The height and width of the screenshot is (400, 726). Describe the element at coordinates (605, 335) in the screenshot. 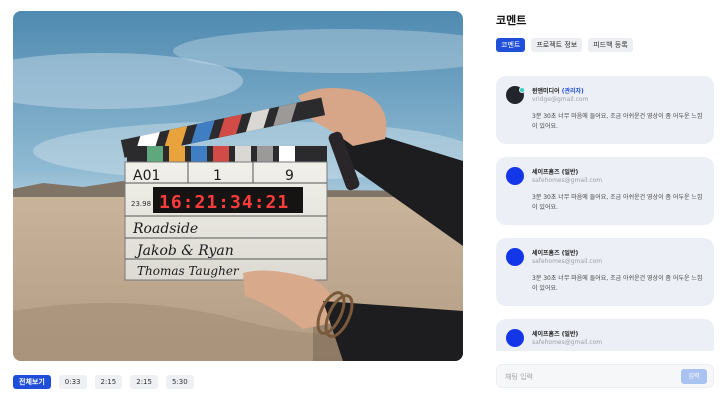

I see `comment-card: 세이프홈즈 (일반) safehomes@gmail.com` at that location.